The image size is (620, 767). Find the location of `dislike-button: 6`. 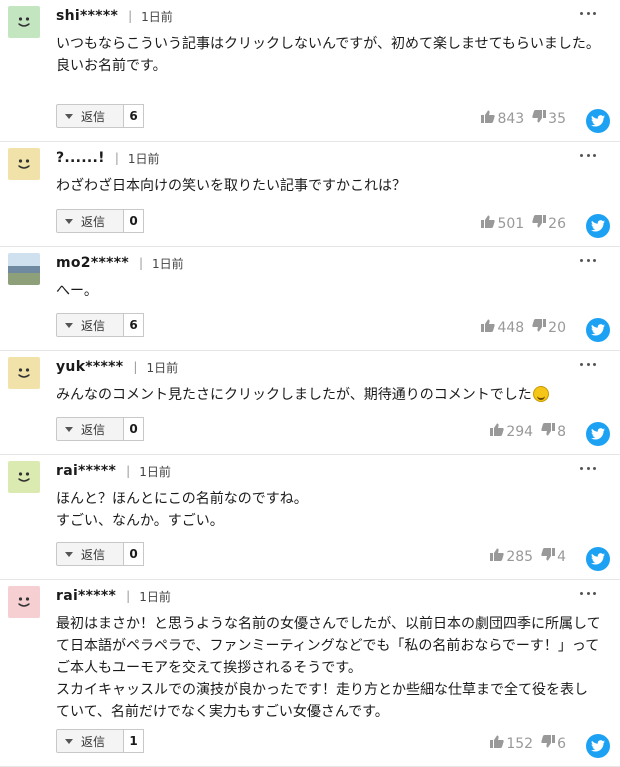

dislike-button: 6 is located at coordinates (553, 743).